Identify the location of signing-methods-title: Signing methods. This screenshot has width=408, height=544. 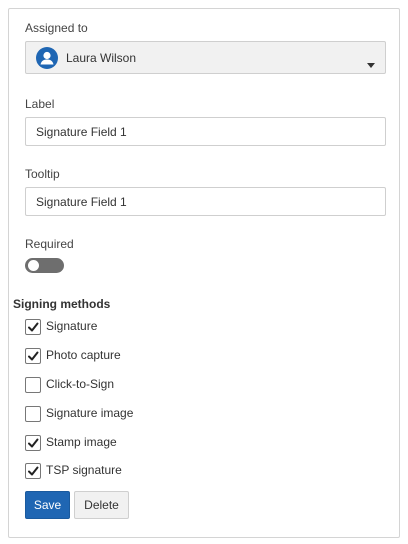
(62, 304).